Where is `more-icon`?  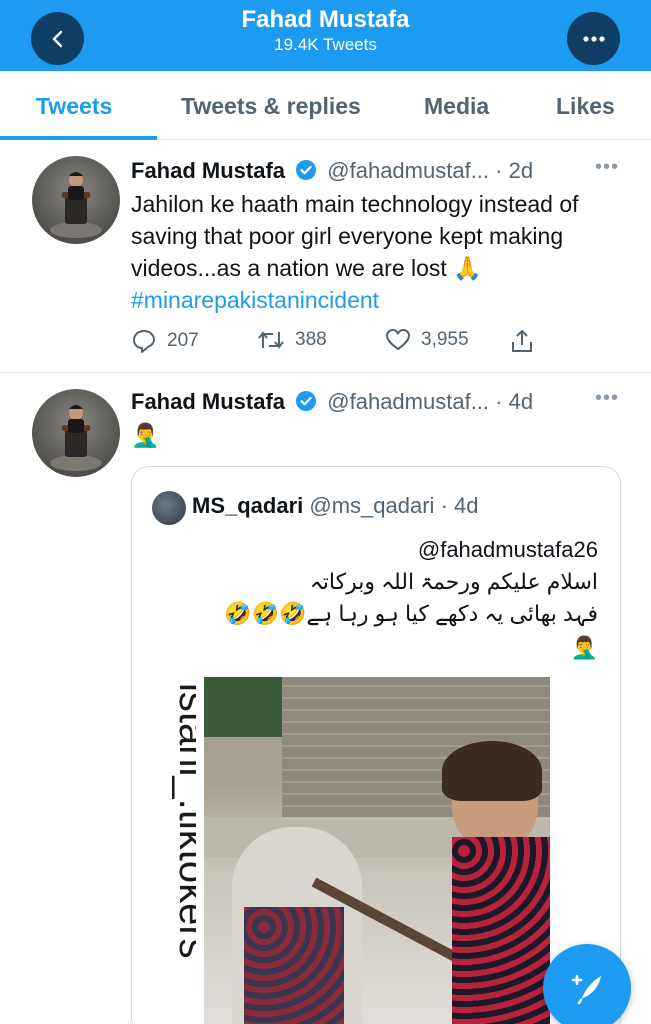
more-icon is located at coordinates (593, 38).